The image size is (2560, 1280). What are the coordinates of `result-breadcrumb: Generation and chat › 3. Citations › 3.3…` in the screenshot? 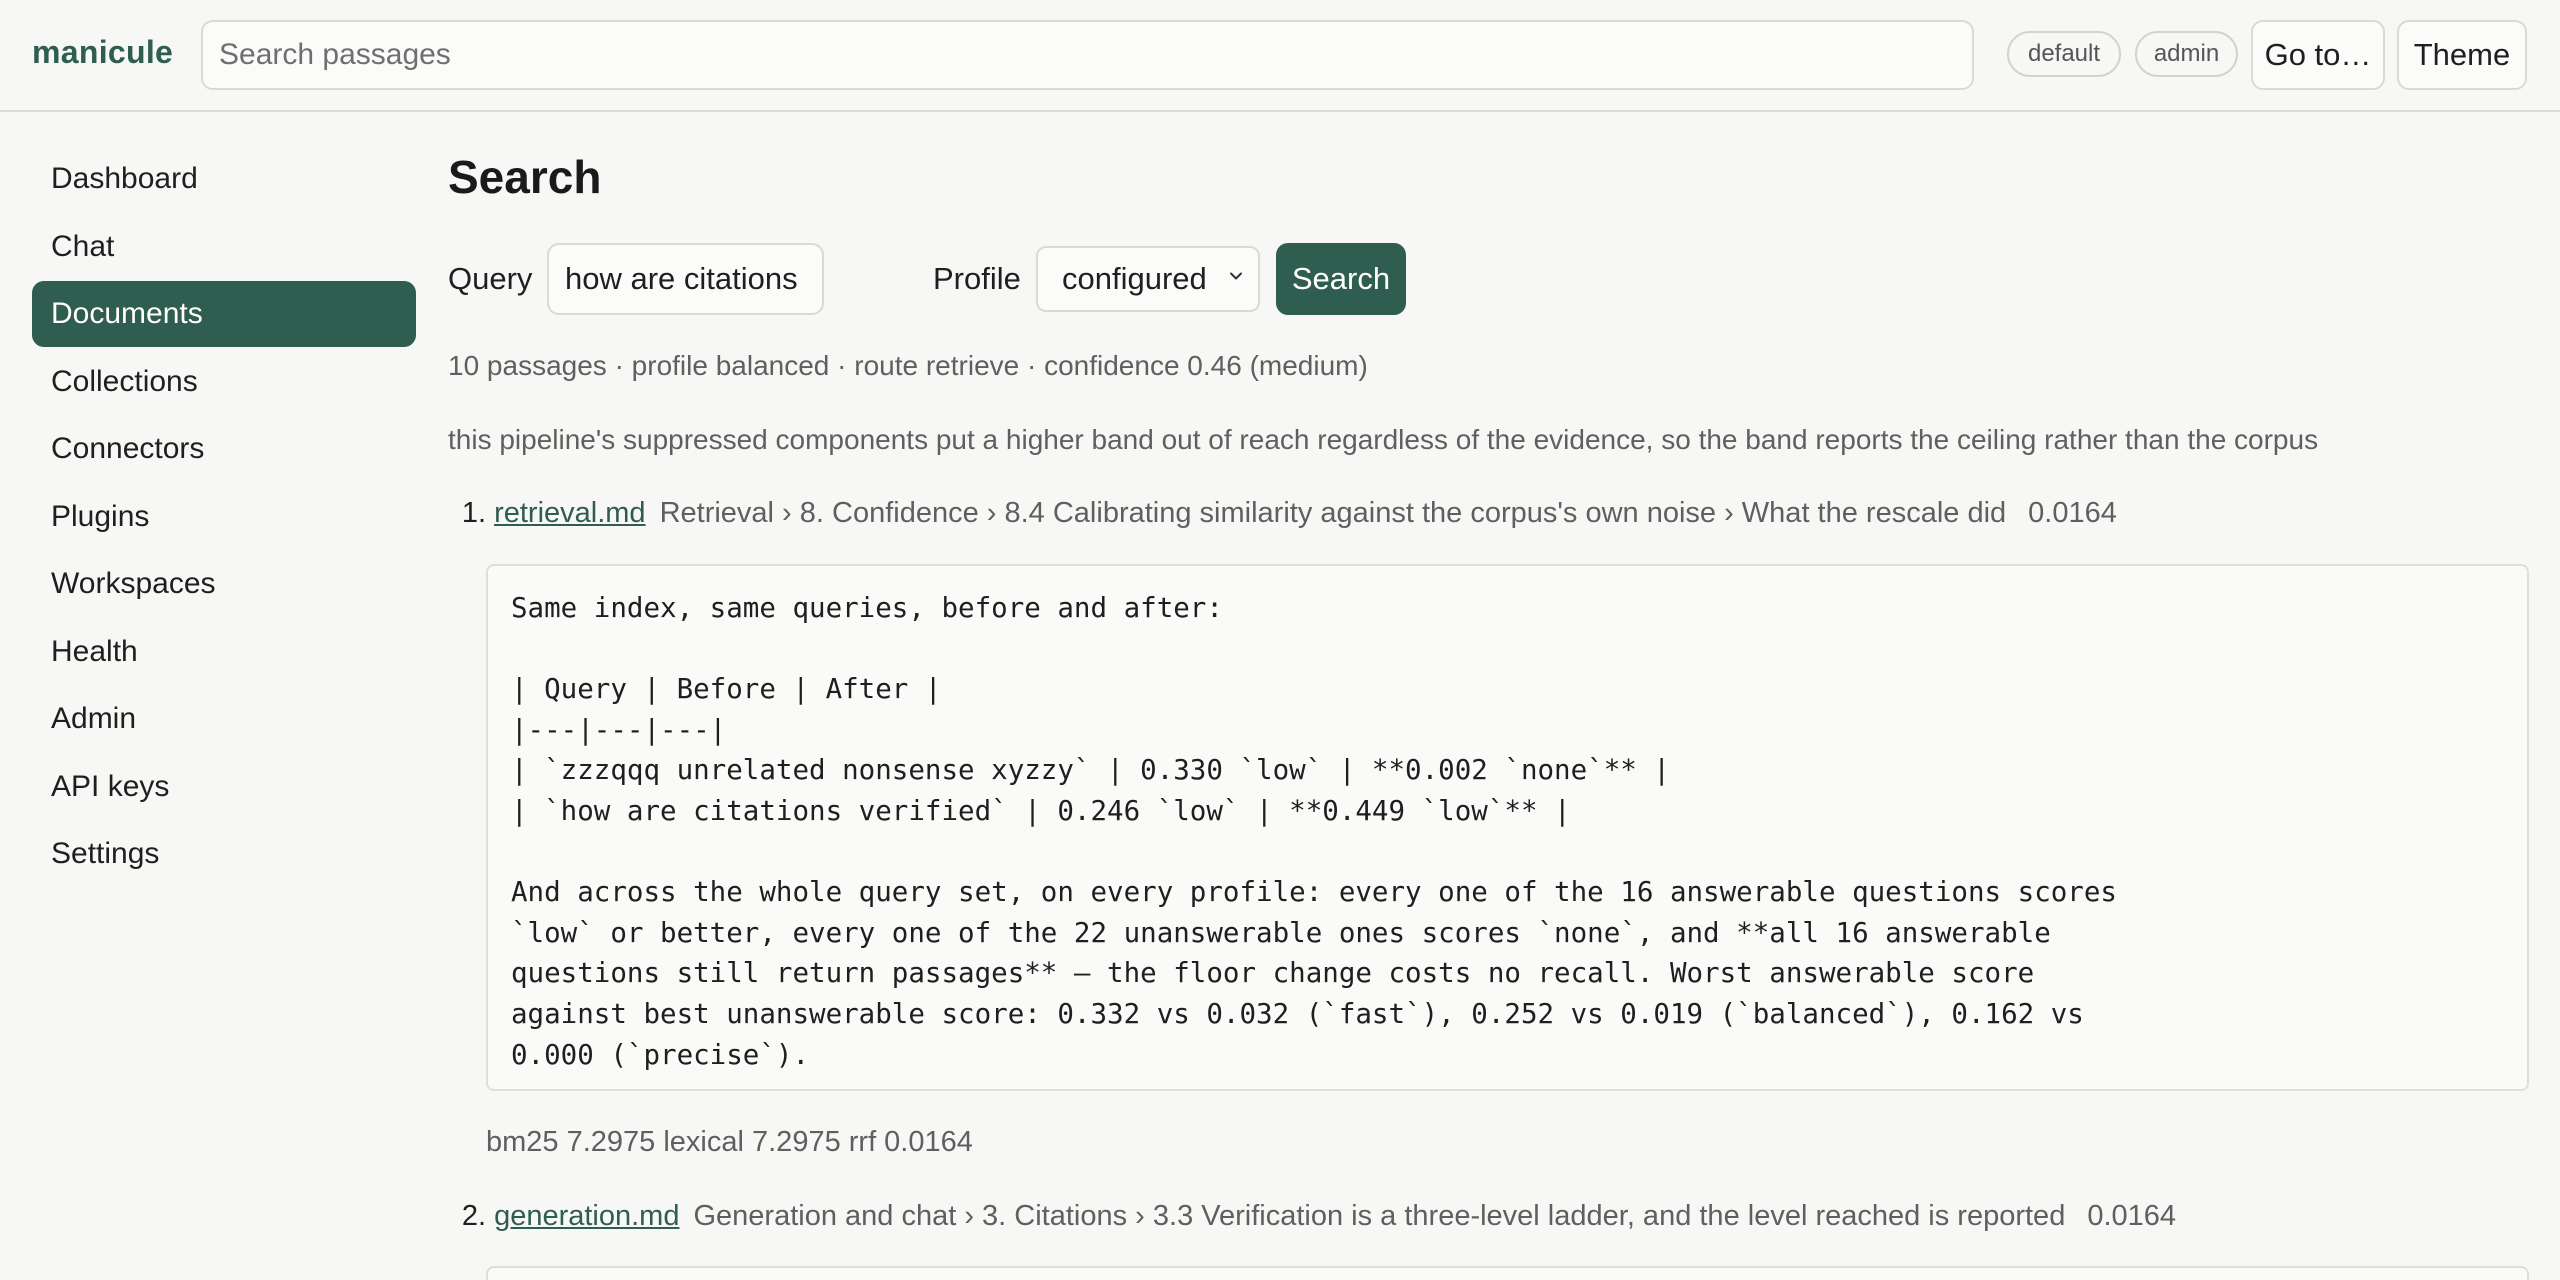 It's located at (1379, 1216).